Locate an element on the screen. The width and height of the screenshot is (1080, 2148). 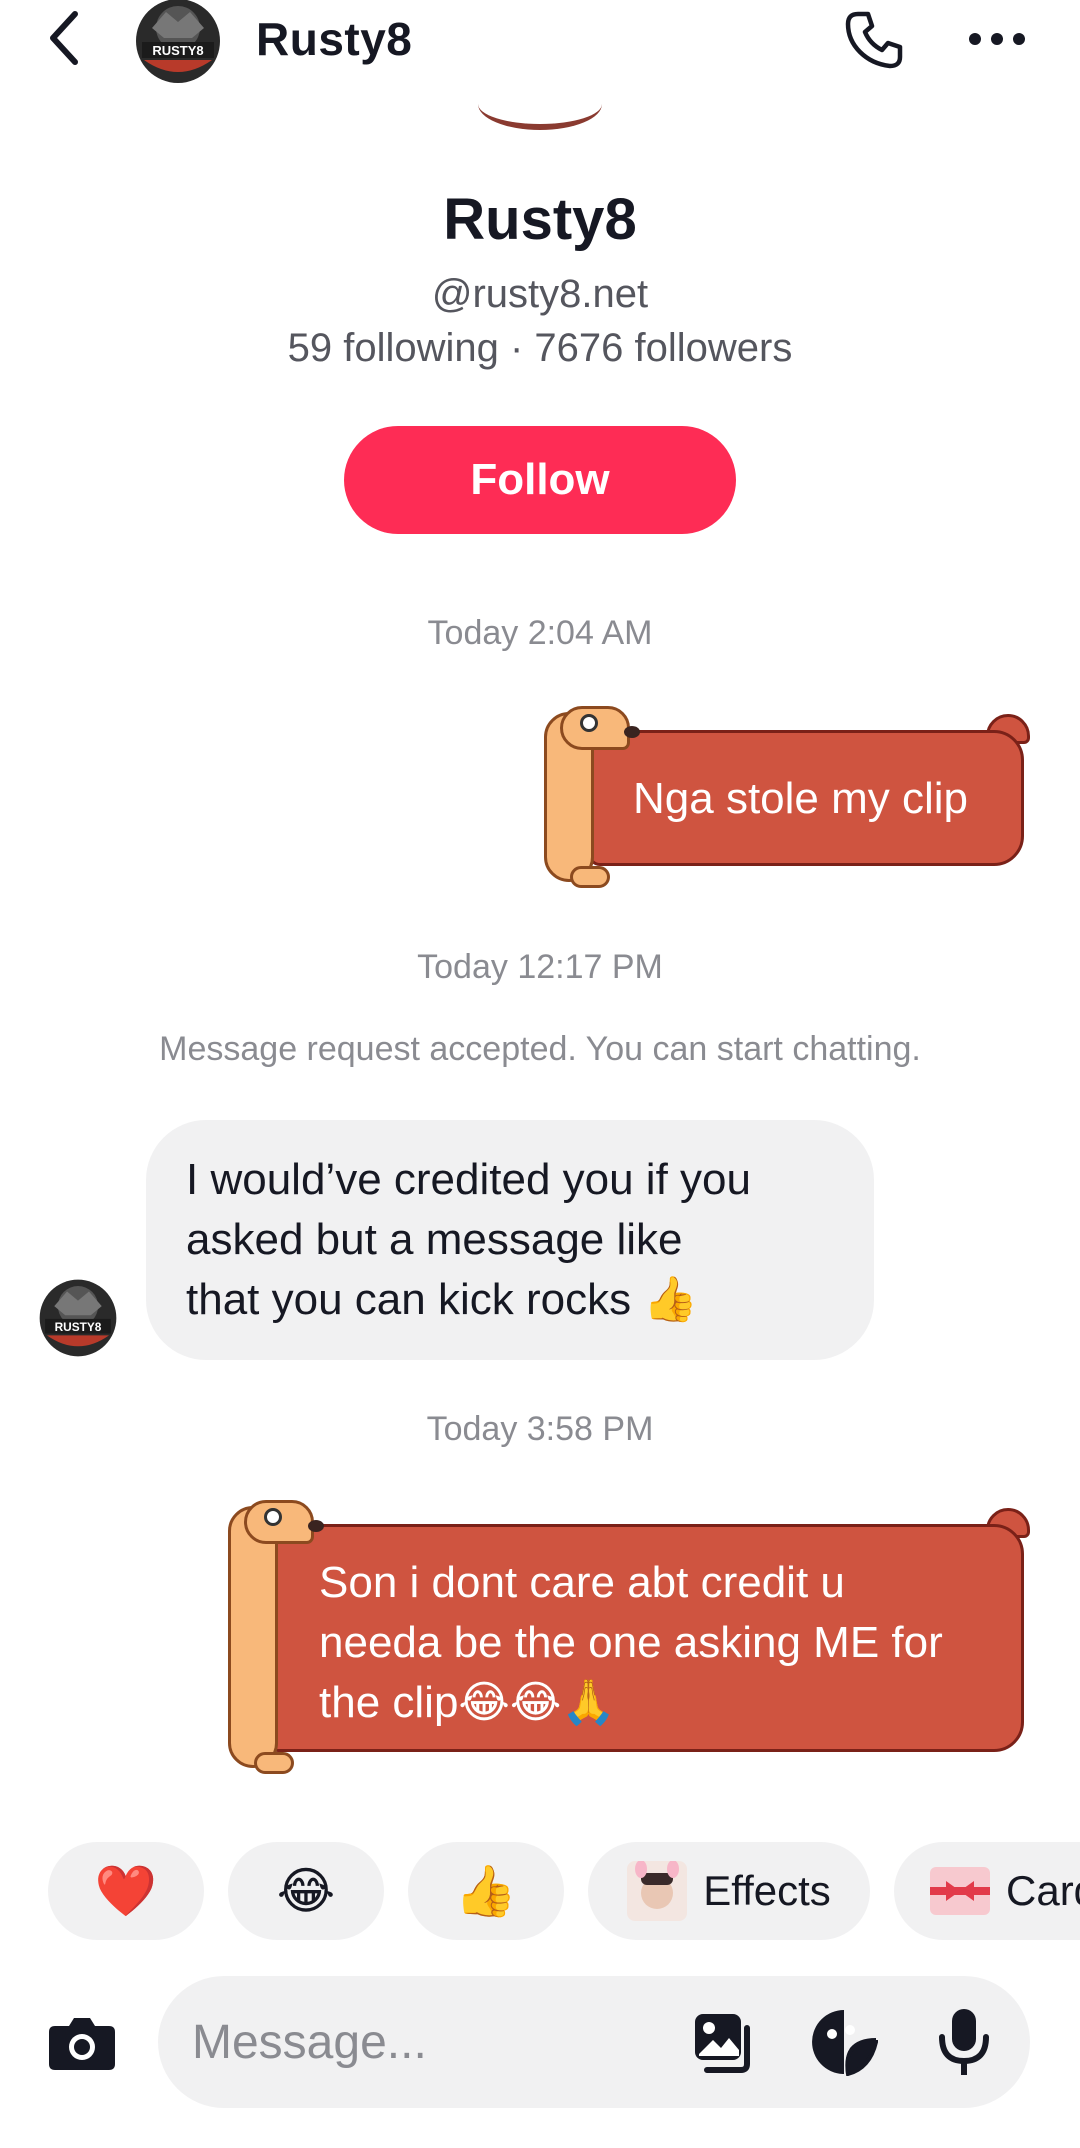
back-button is located at coordinates (65, 38).